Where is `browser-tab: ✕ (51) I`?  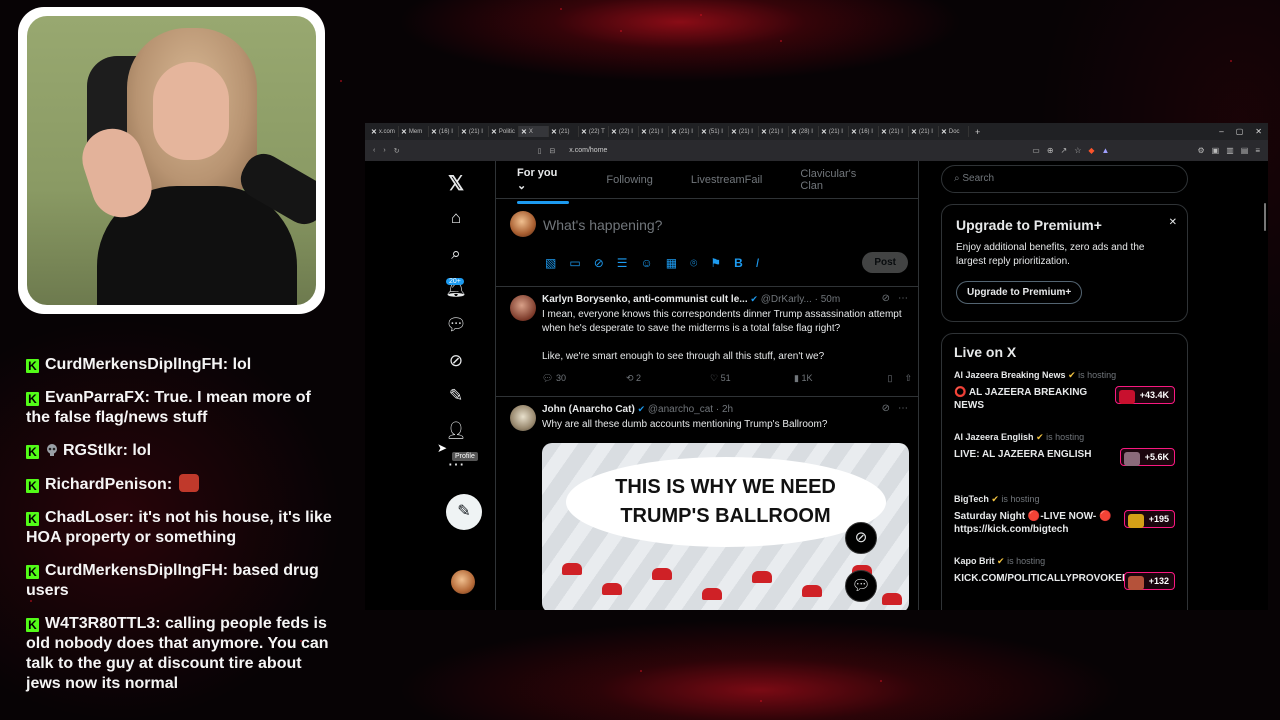 browser-tab: ✕ (51) I is located at coordinates (714, 131).